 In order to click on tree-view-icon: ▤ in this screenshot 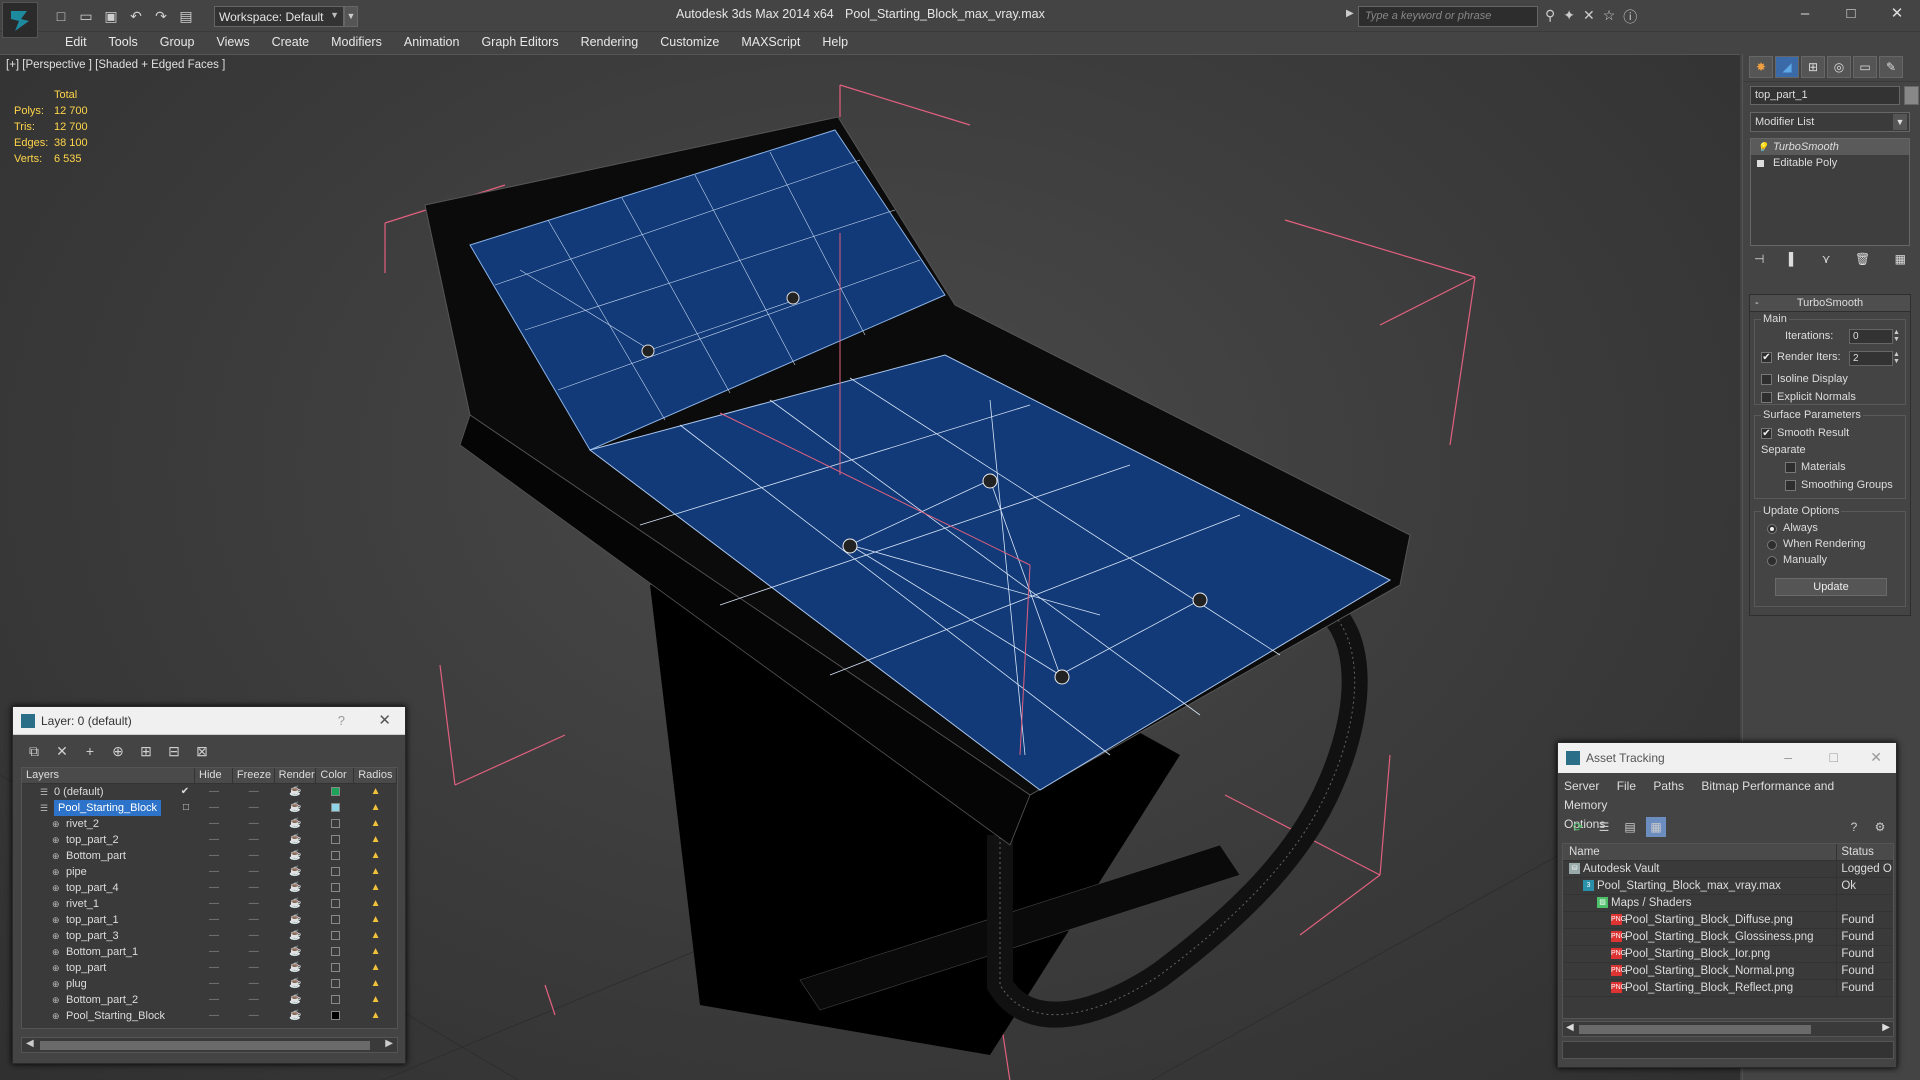, I will do `click(1630, 827)`.